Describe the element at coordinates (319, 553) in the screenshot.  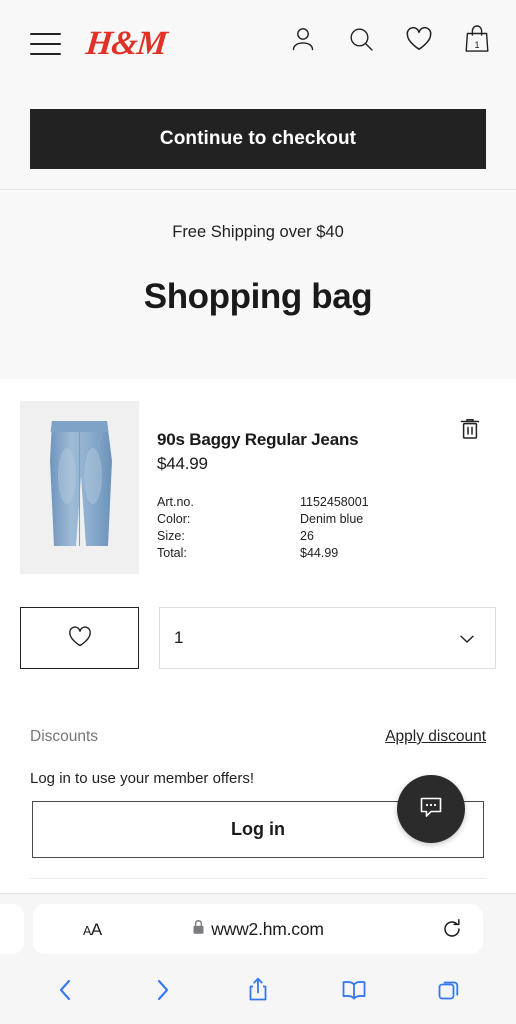
I see `spec-value: $44.99` at that location.